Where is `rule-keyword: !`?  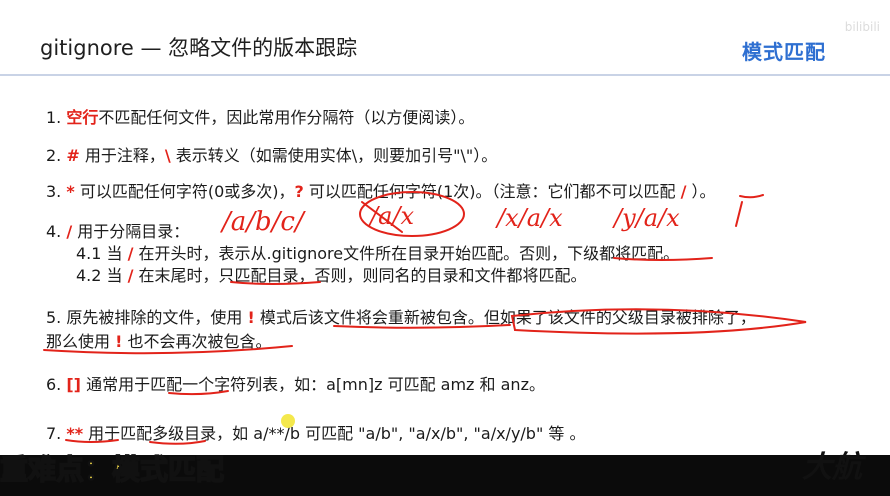
rule-keyword: ! is located at coordinates (251, 317).